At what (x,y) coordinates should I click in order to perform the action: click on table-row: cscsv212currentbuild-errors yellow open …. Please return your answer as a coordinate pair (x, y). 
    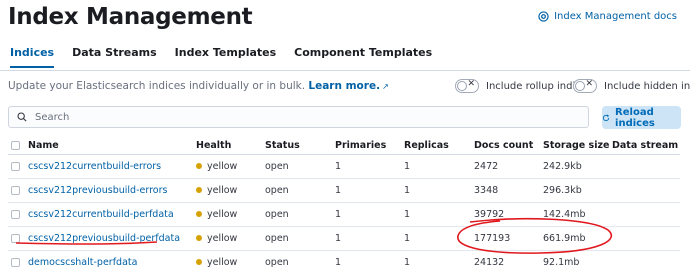
    Looking at the image, I should click on (344, 166).